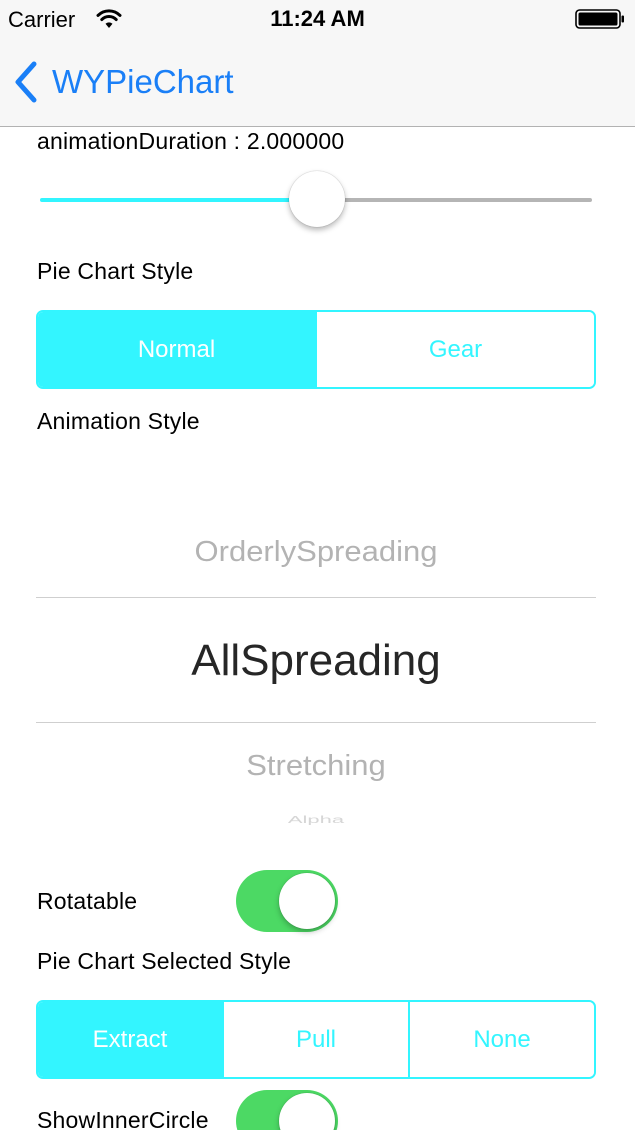  I want to click on picker-item: OrderlySpreading, so click(316, 551).